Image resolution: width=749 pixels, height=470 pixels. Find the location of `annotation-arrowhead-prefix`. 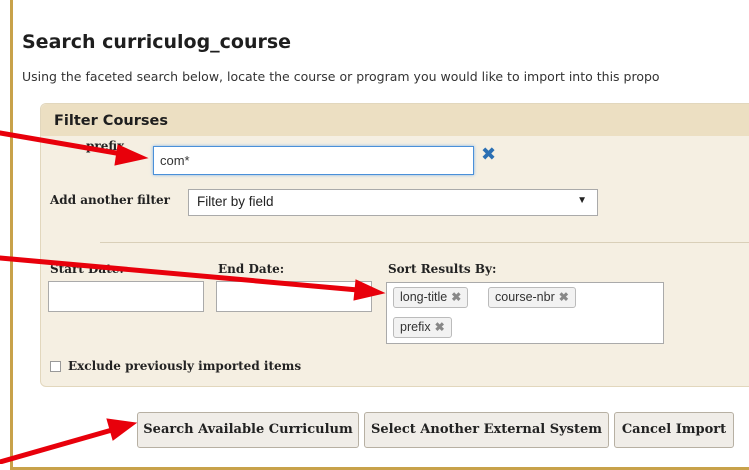

annotation-arrowhead-prefix is located at coordinates (131, 155).